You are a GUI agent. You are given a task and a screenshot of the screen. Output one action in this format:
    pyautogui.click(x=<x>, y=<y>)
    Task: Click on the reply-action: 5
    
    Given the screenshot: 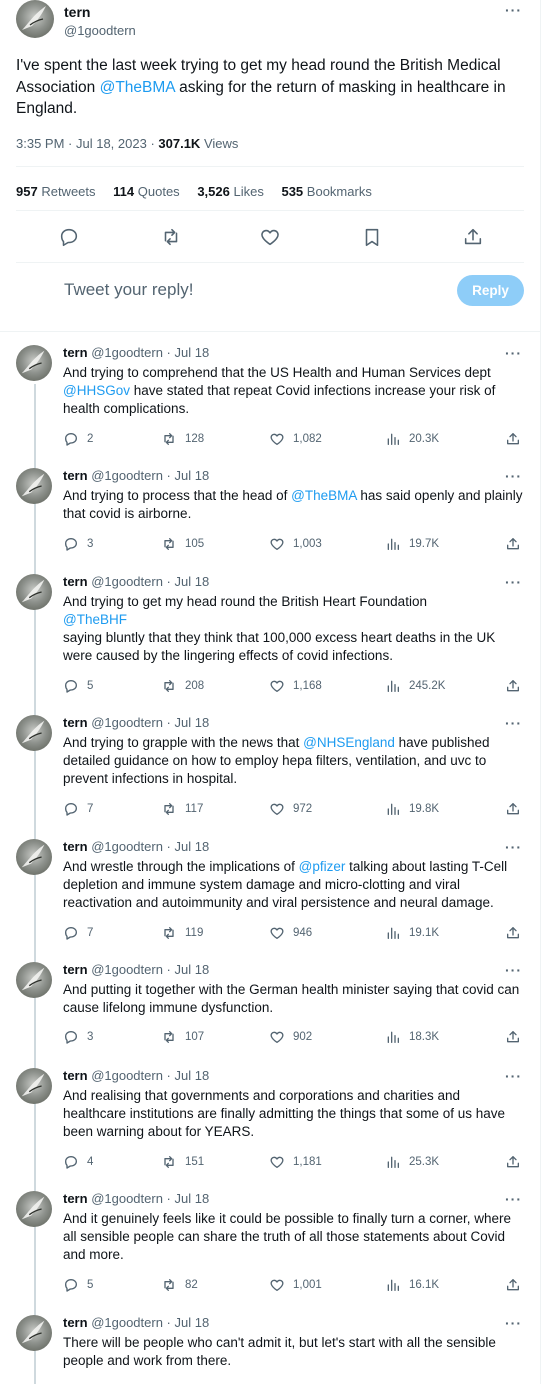 What is the action you would take?
    pyautogui.click(x=78, y=686)
    